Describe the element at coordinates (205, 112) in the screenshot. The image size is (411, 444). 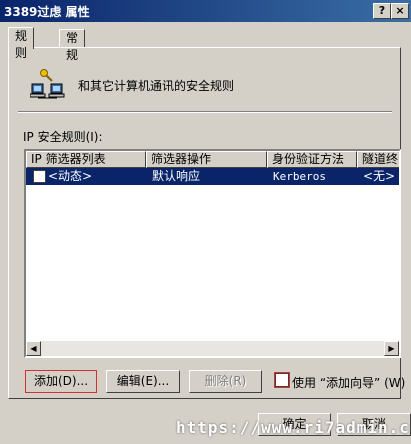
I see `separator` at that location.